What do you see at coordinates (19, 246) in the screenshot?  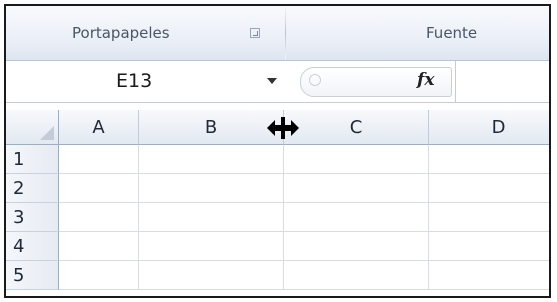 I see `row-label: 4` at bounding box center [19, 246].